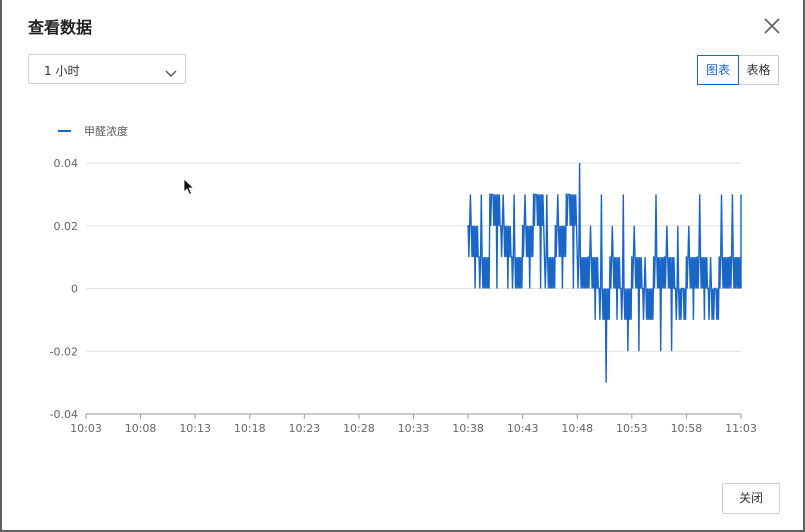 This screenshot has width=805, height=532. What do you see at coordinates (195, 428) in the screenshot?
I see `x-tick-label: 10:13` at bounding box center [195, 428].